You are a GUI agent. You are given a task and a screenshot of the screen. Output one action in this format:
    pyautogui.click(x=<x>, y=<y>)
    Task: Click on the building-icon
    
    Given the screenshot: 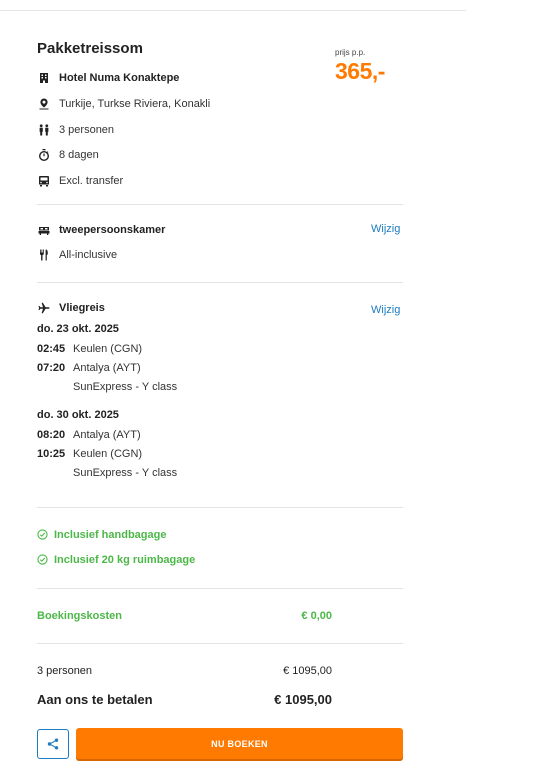 What is the action you would take?
    pyautogui.click(x=44, y=78)
    